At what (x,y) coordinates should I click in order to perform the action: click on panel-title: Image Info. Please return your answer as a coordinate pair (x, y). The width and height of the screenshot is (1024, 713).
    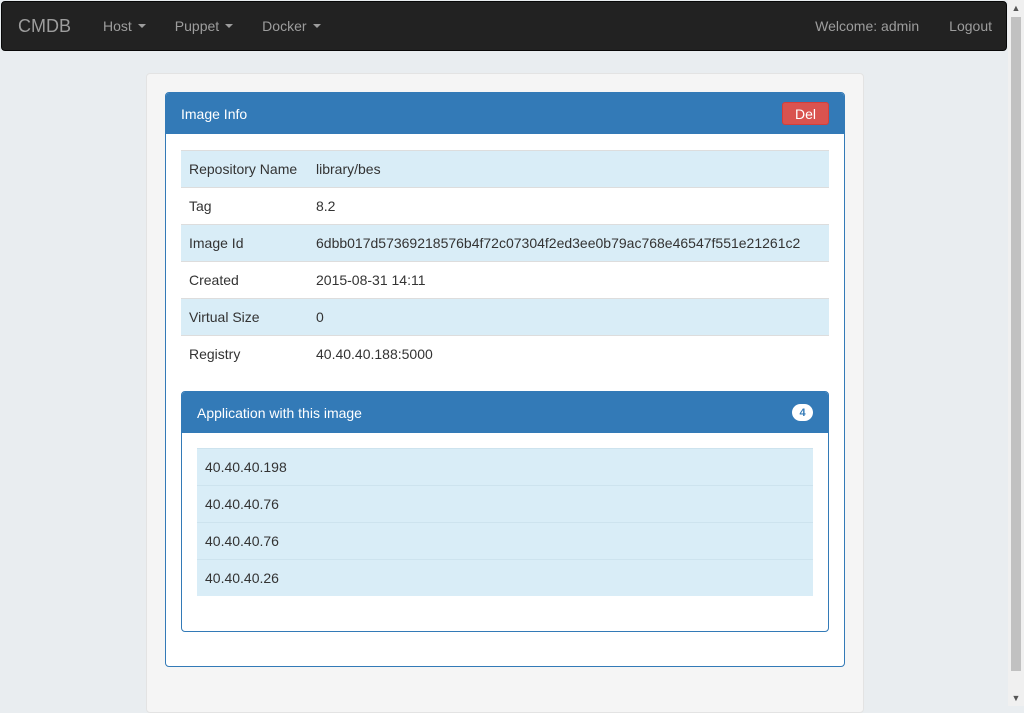
    Looking at the image, I should click on (214, 113).